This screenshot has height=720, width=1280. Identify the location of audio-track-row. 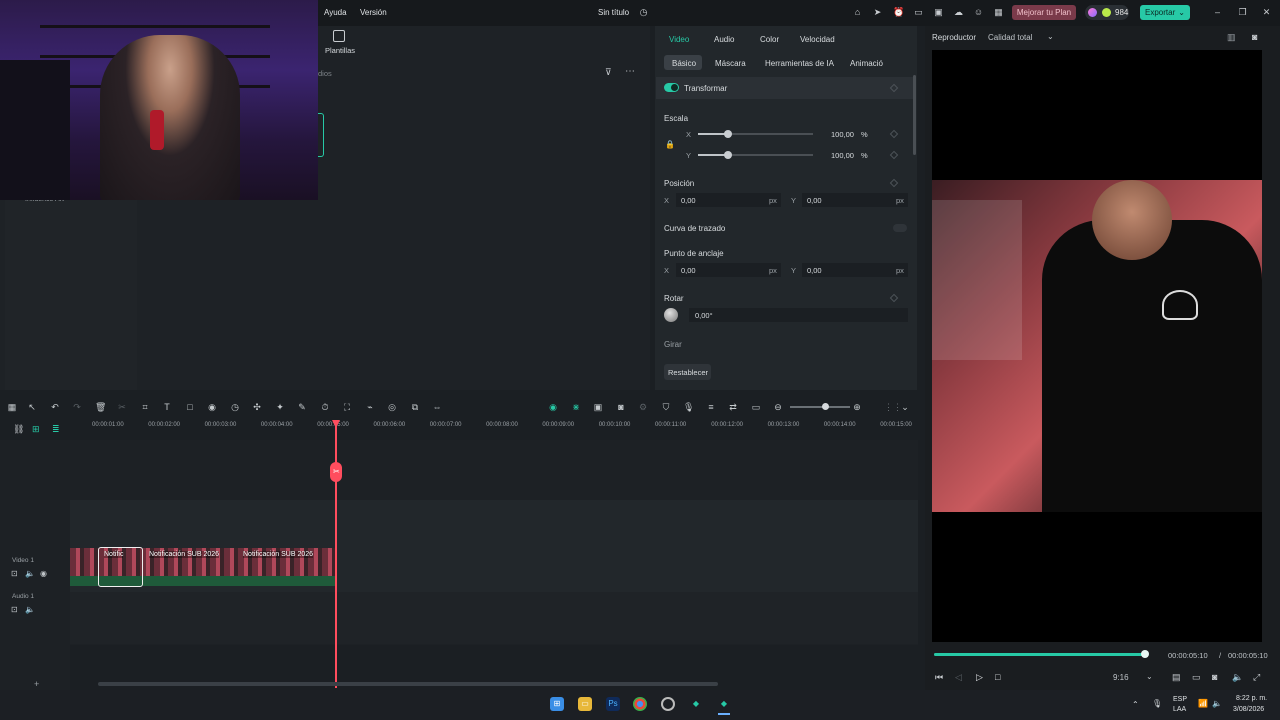
(494, 618).